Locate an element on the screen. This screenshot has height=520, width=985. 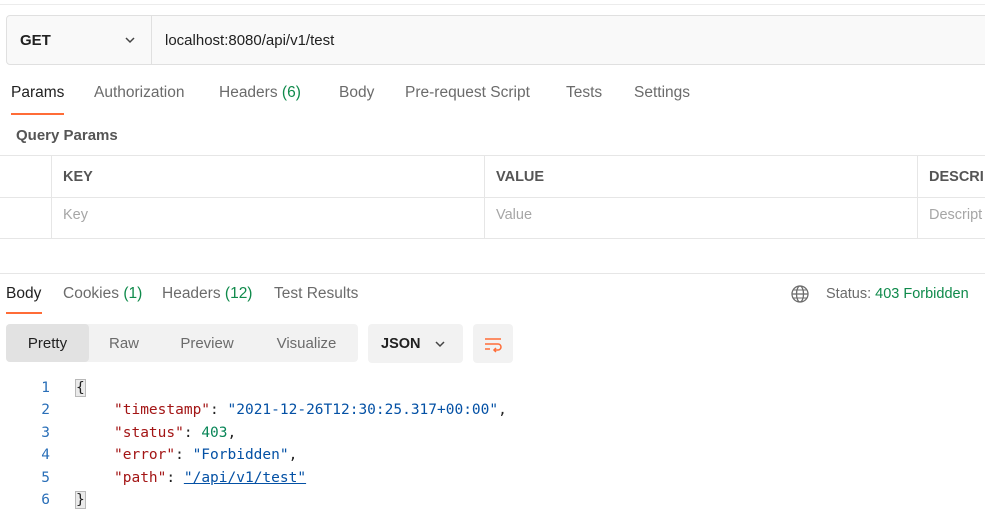
tab-label: Params is located at coordinates (38, 92).